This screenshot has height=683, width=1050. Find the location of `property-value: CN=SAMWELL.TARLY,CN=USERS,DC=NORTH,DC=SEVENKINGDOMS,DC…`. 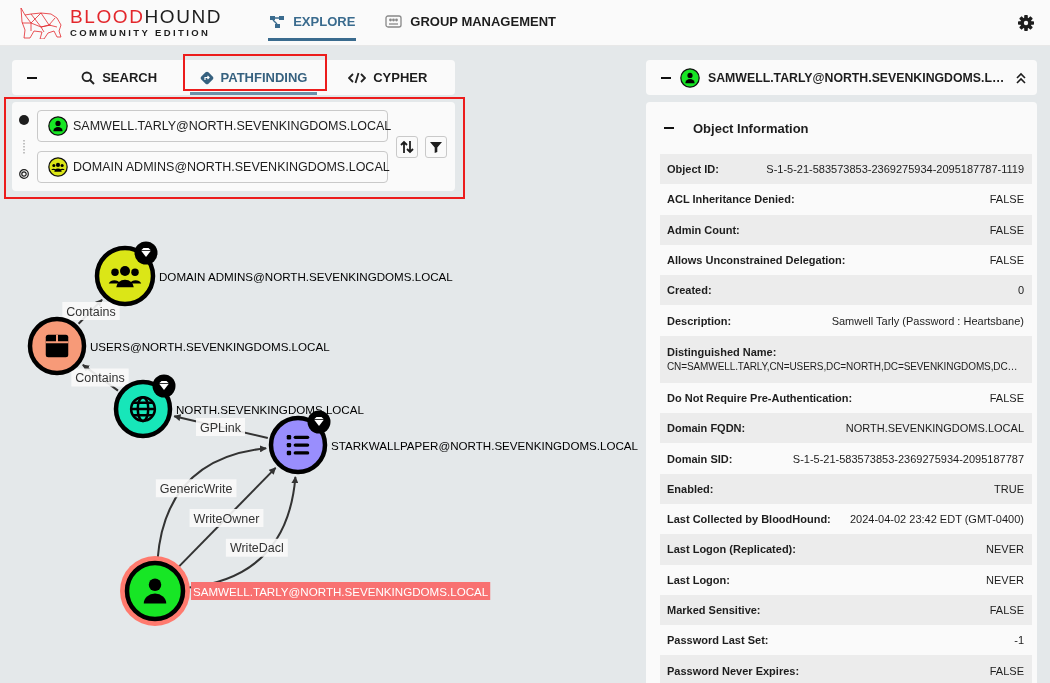

property-value: CN=SAMWELL.TARLY,CN=USERS,DC=NORTH,DC=SEVENKINGDOMS,DC… is located at coordinates (842, 367).